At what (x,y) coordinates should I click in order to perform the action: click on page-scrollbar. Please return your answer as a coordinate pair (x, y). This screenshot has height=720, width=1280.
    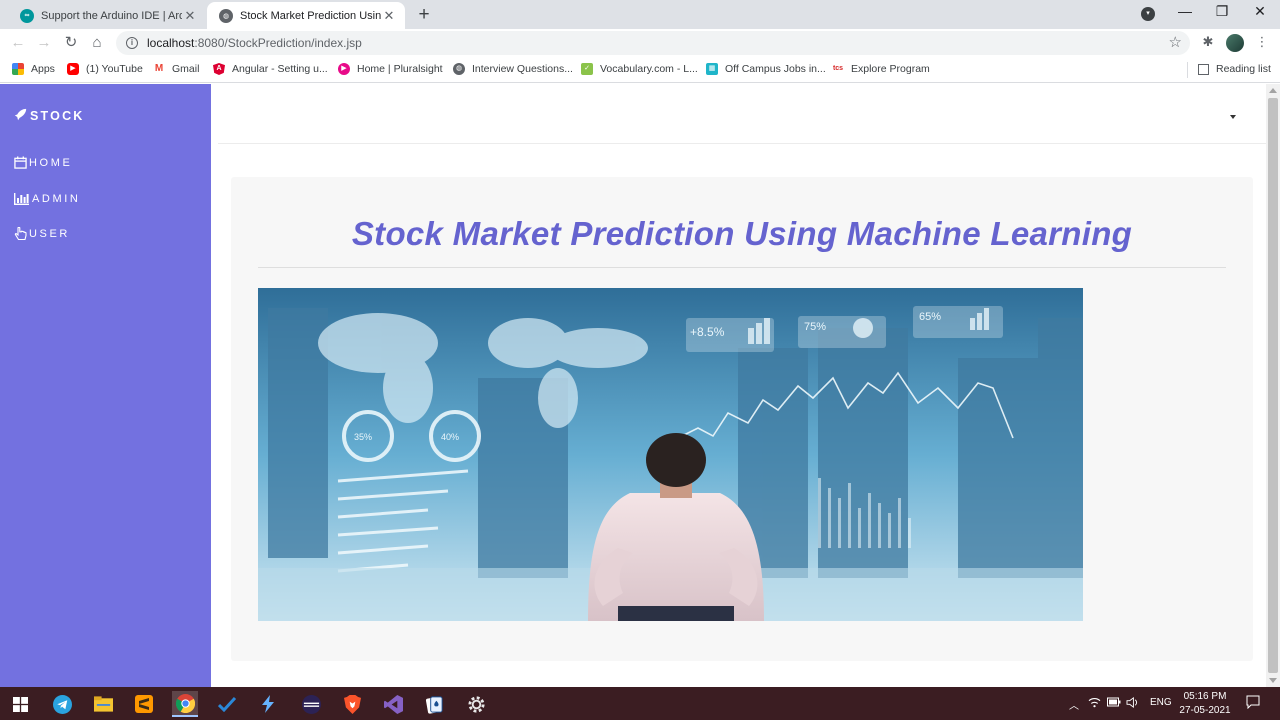
    Looking at the image, I should click on (1273, 385).